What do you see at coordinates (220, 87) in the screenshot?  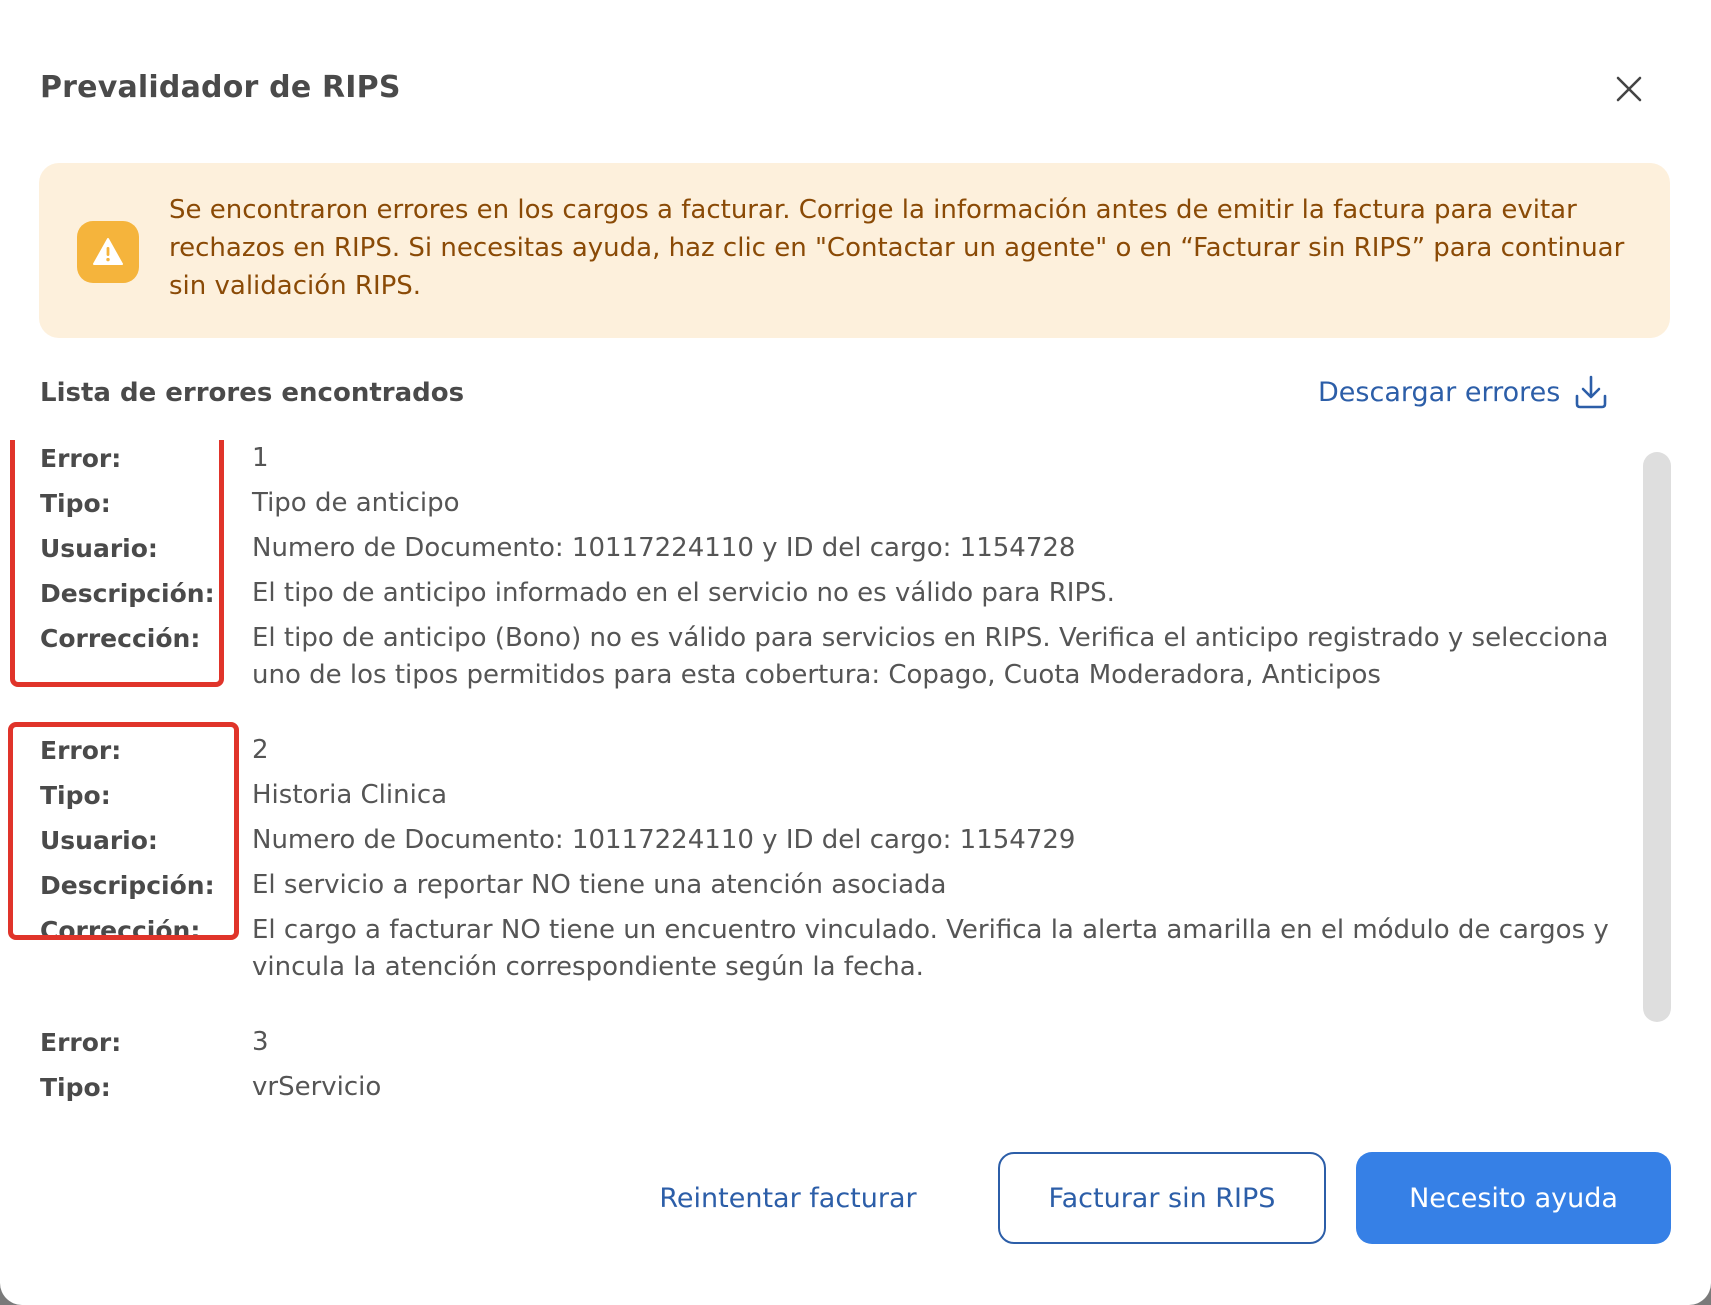 I see `dialog-title: Prevalidador de RIPS` at bounding box center [220, 87].